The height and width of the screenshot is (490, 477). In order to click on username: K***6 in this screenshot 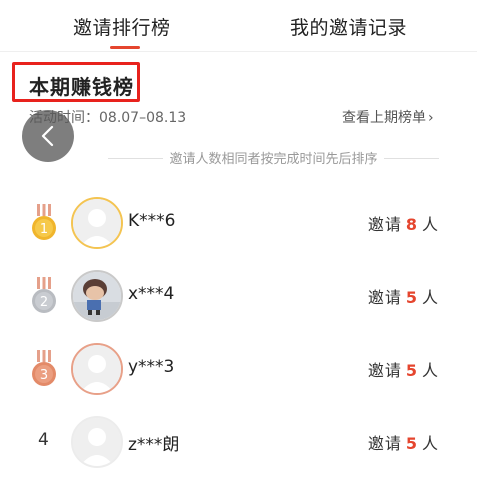, I will do `click(152, 221)`.